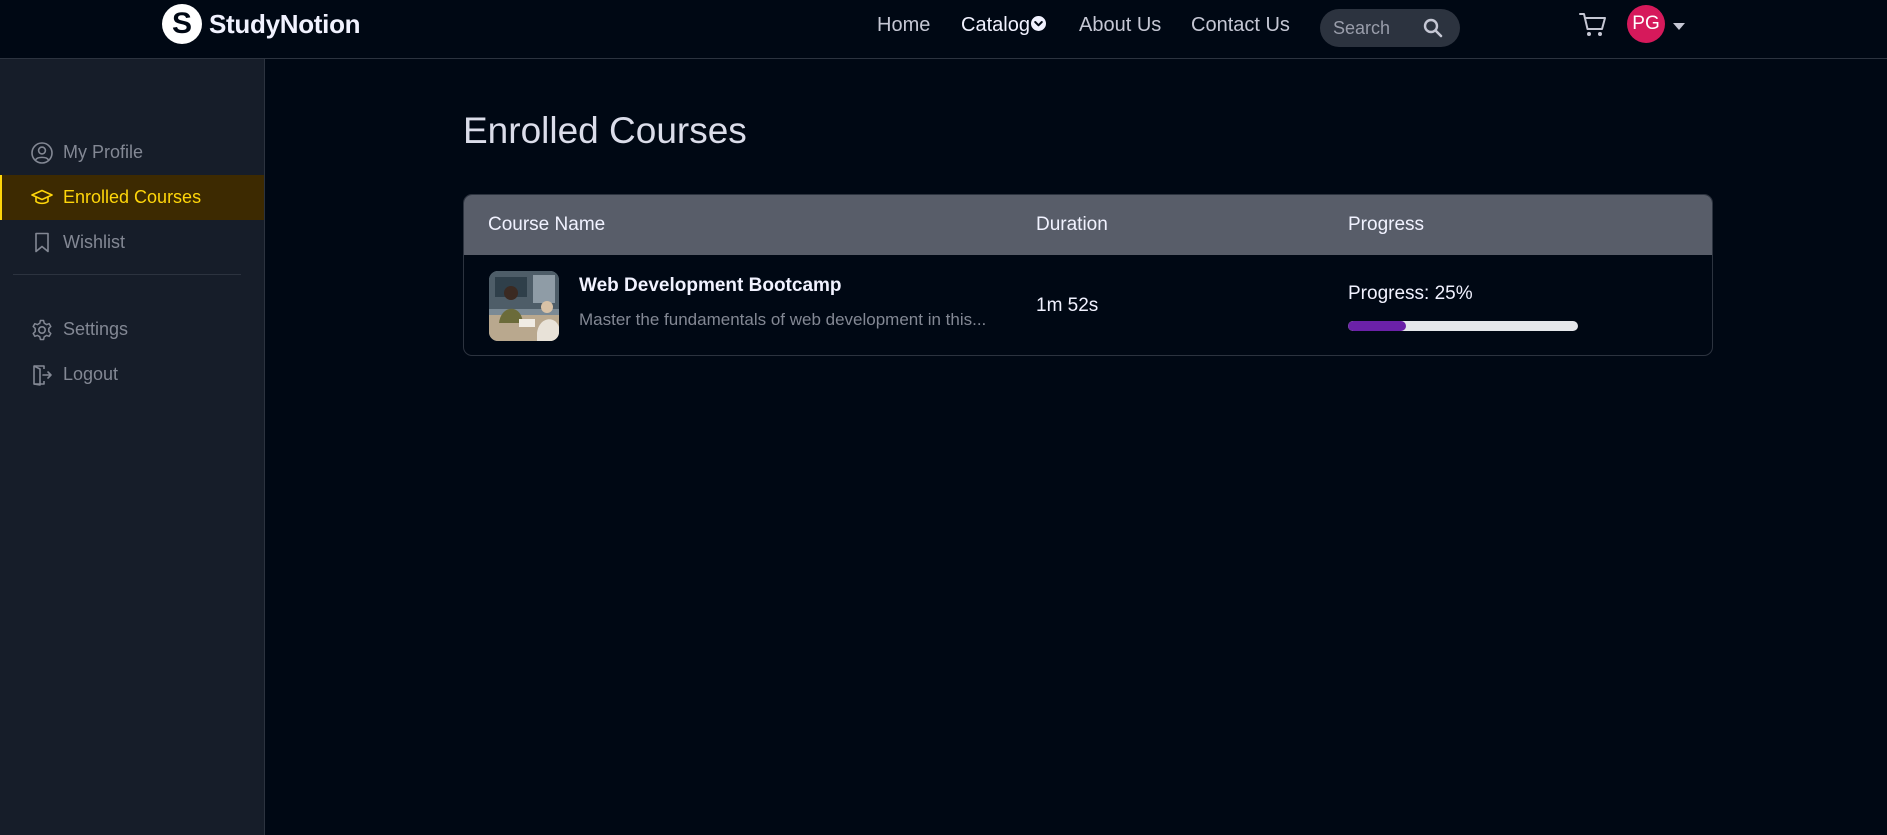 The width and height of the screenshot is (1887, 835). What do you see at coordinates (903, 25) in the screenshot?
I see `nav-home: Home` at bounding box center [903, 25].